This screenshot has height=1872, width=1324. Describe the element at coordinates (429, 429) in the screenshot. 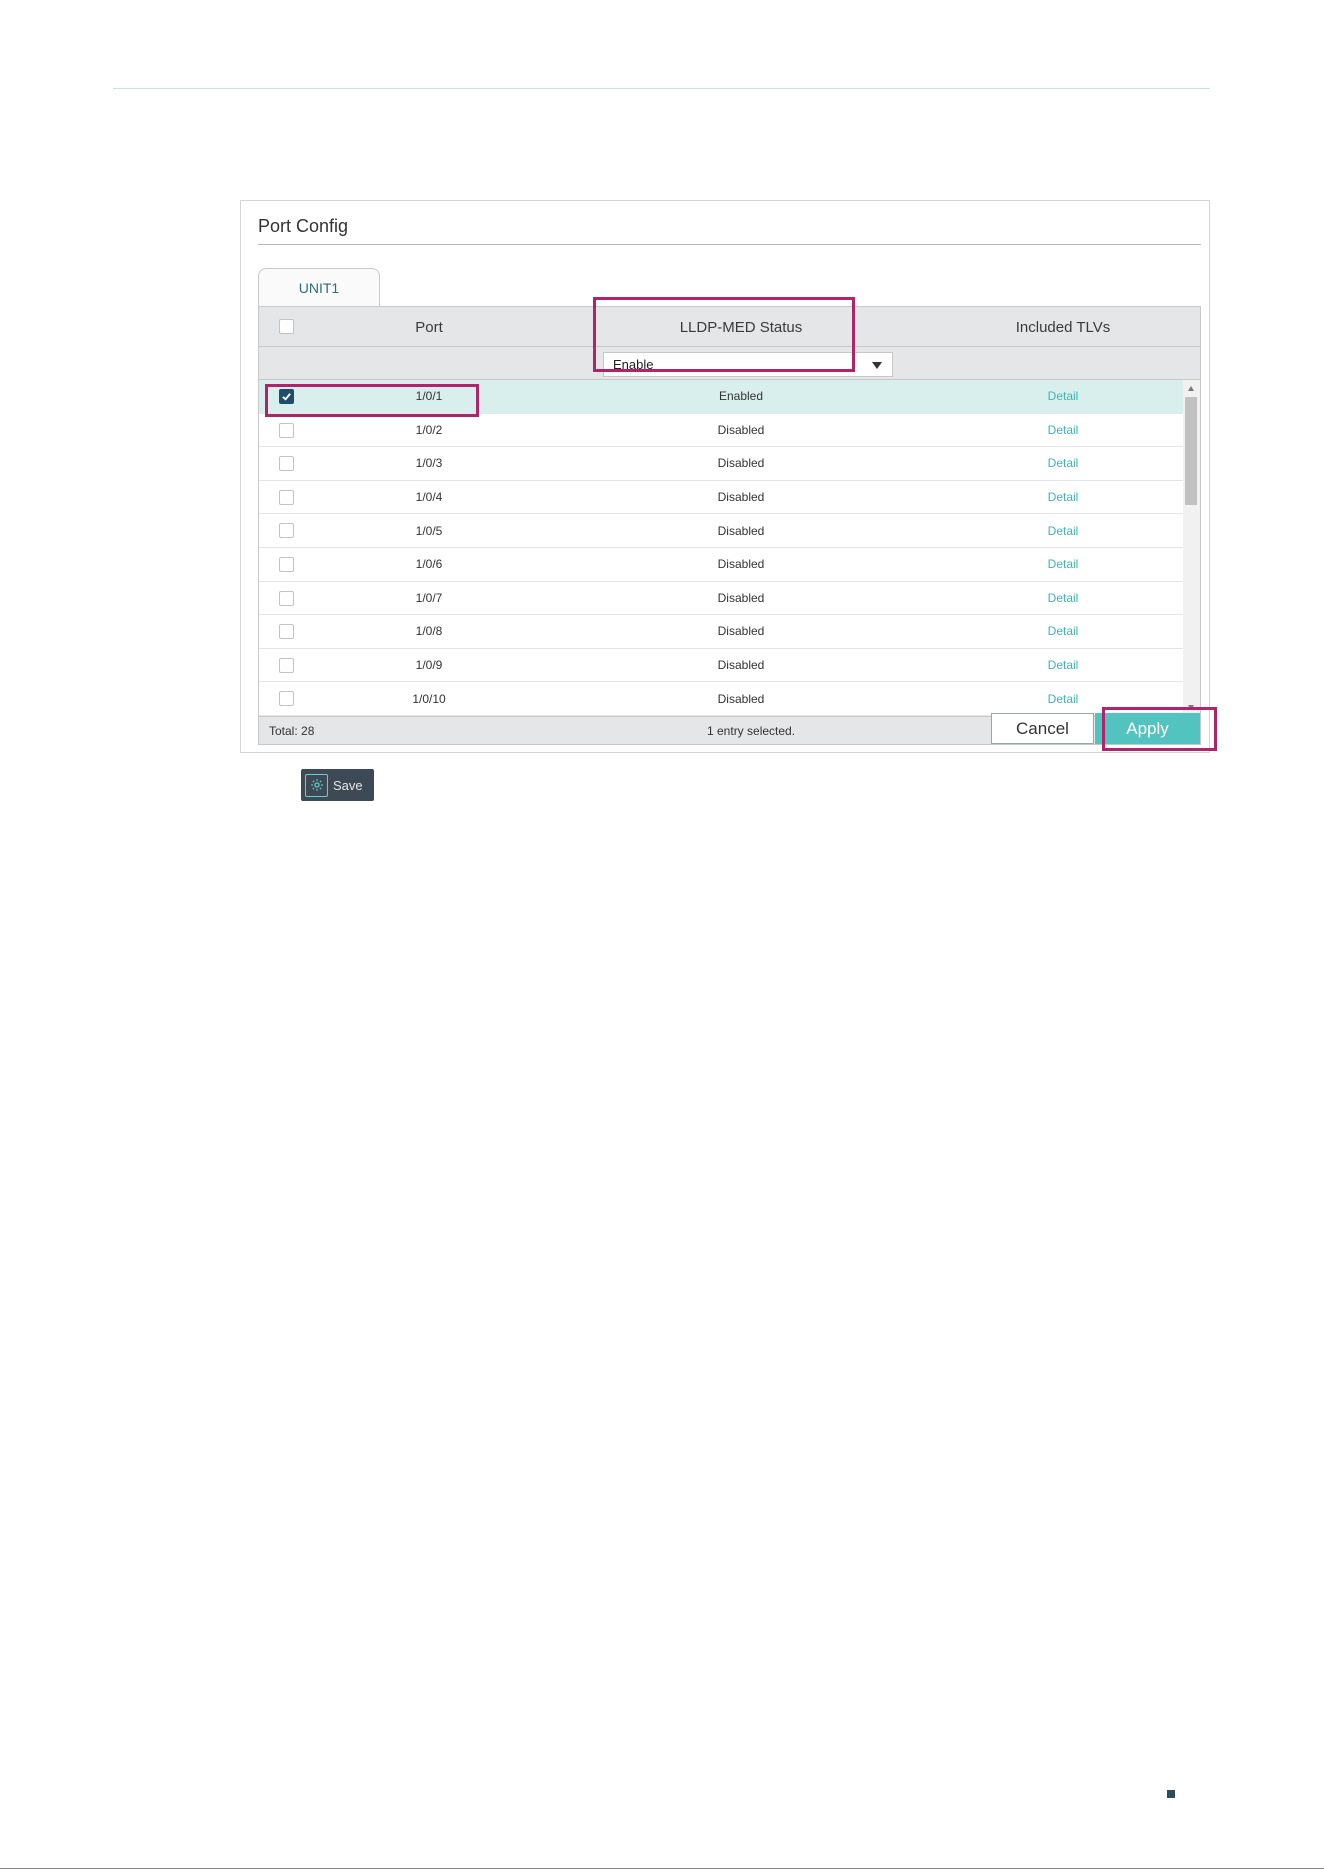

I see `cell-port: 1/0/2` at that location.